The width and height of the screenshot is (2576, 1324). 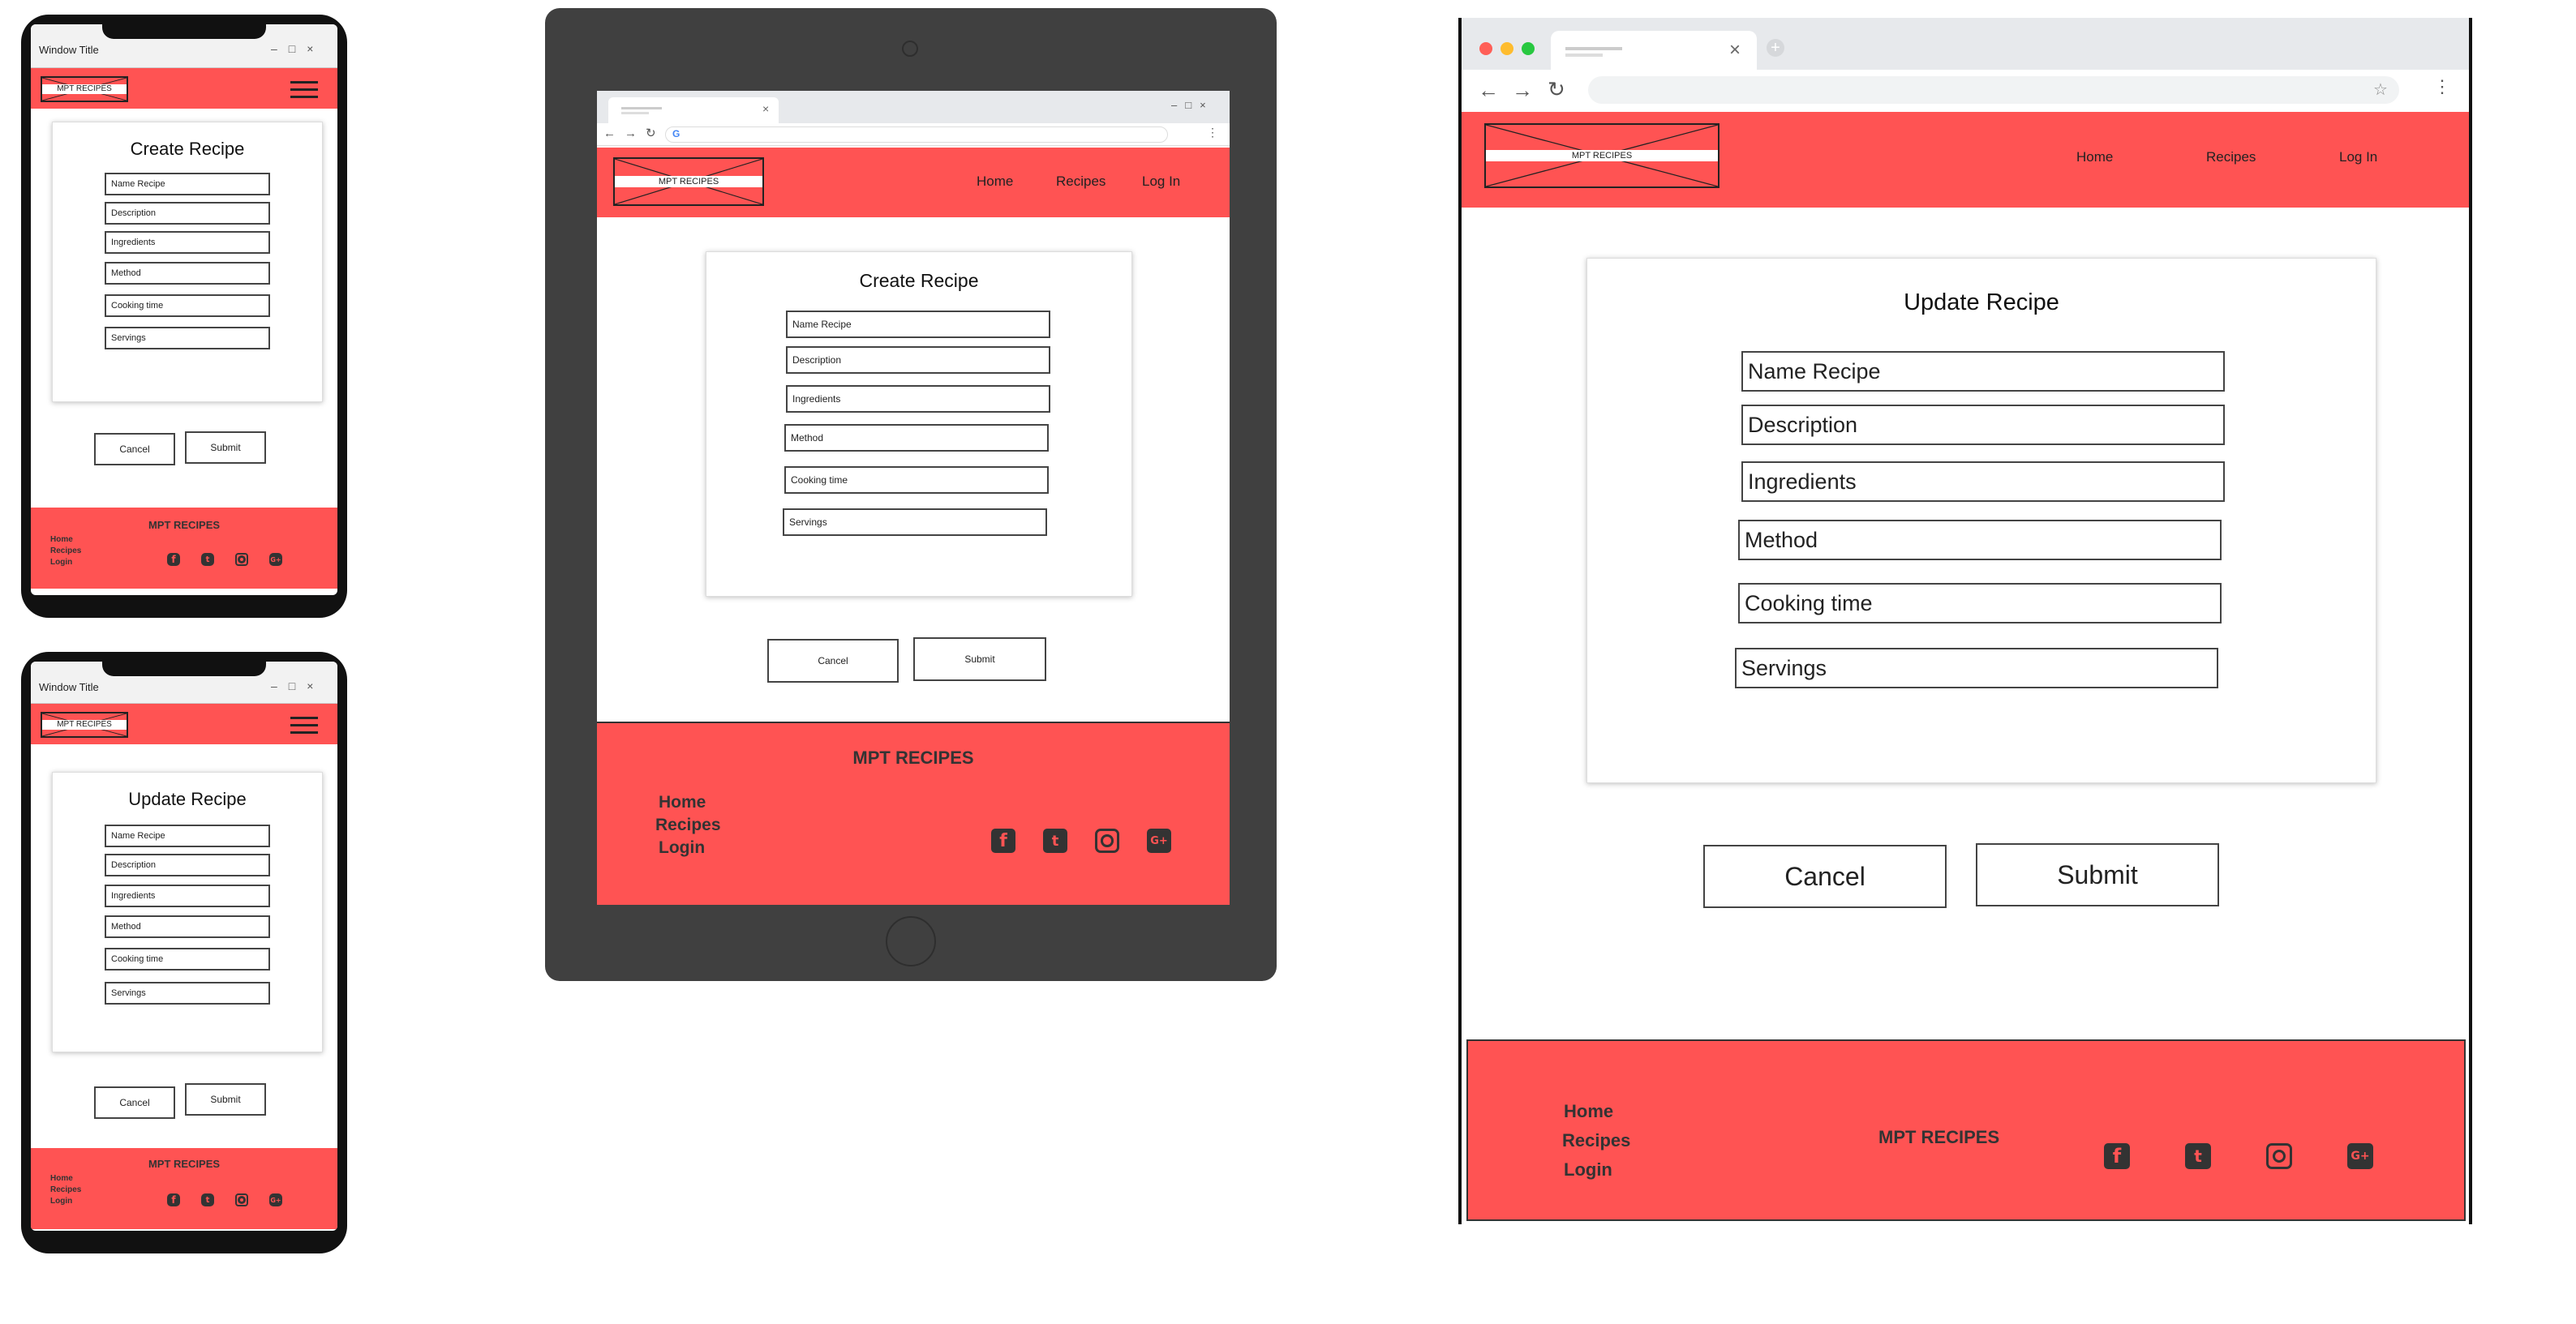 I want to click on google-icon: G, so click(x=676, y=133).